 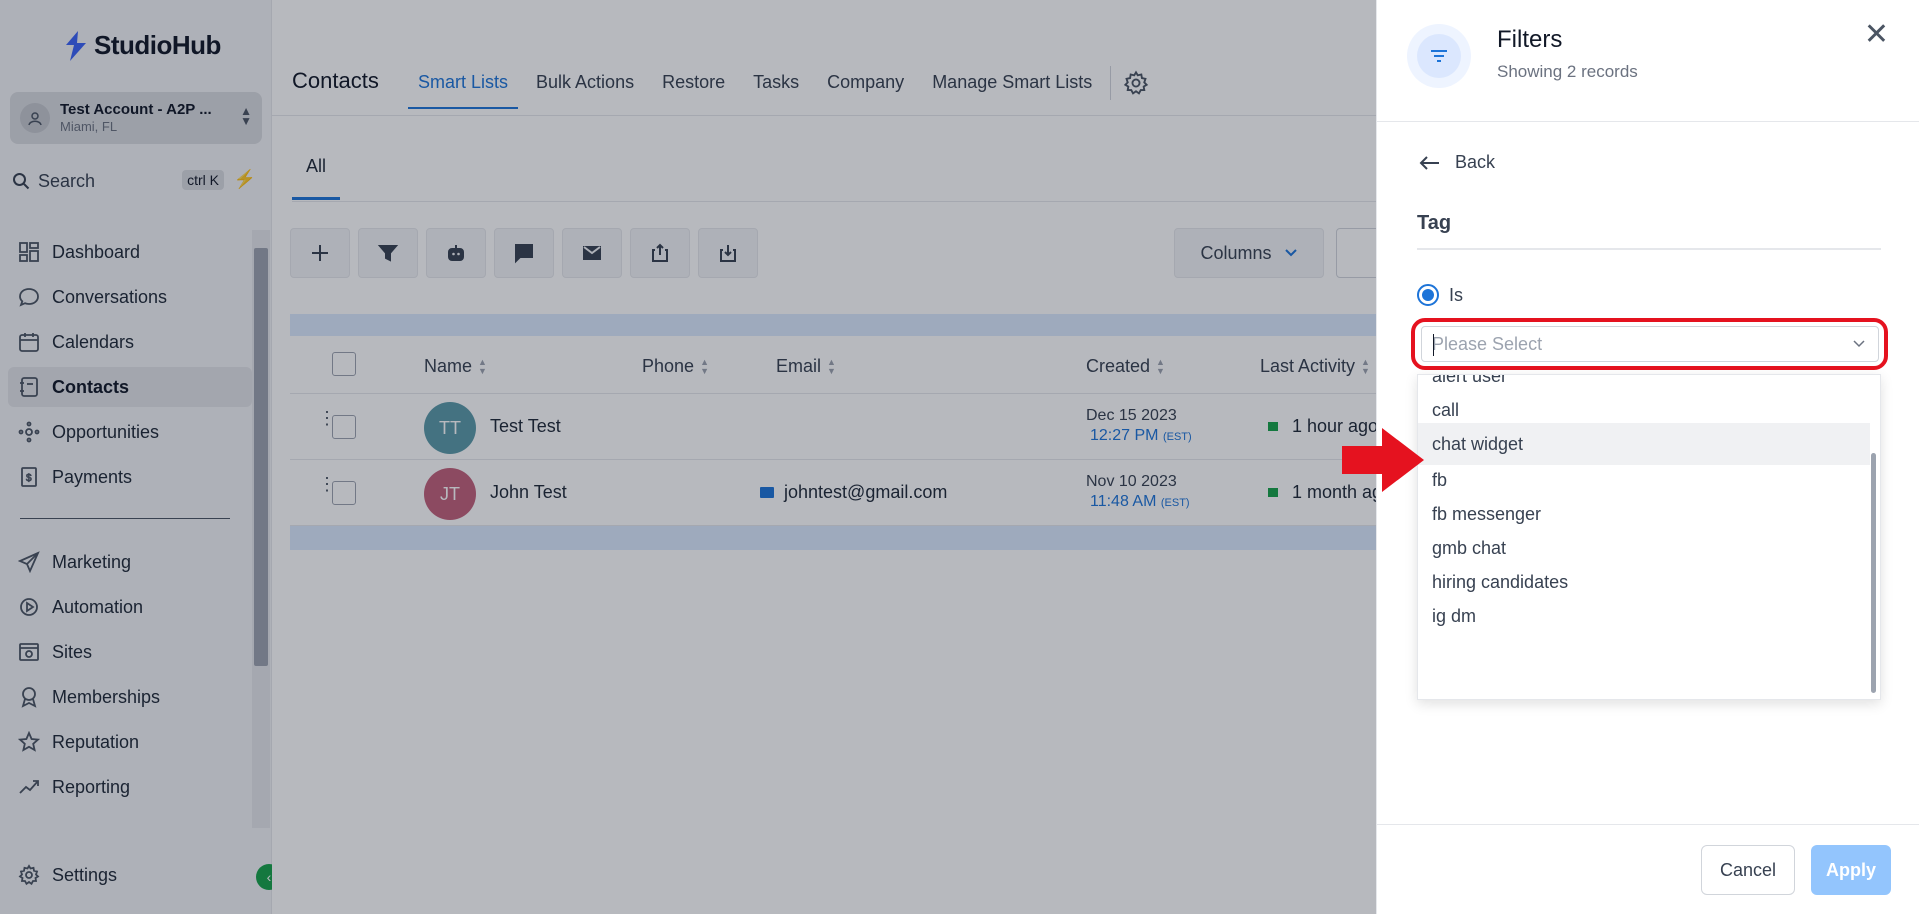 What do you see at coordinates (1440, 295) in the screenshot?
I see `operator-is-radio: Is` at bounding box center [1440, 295].